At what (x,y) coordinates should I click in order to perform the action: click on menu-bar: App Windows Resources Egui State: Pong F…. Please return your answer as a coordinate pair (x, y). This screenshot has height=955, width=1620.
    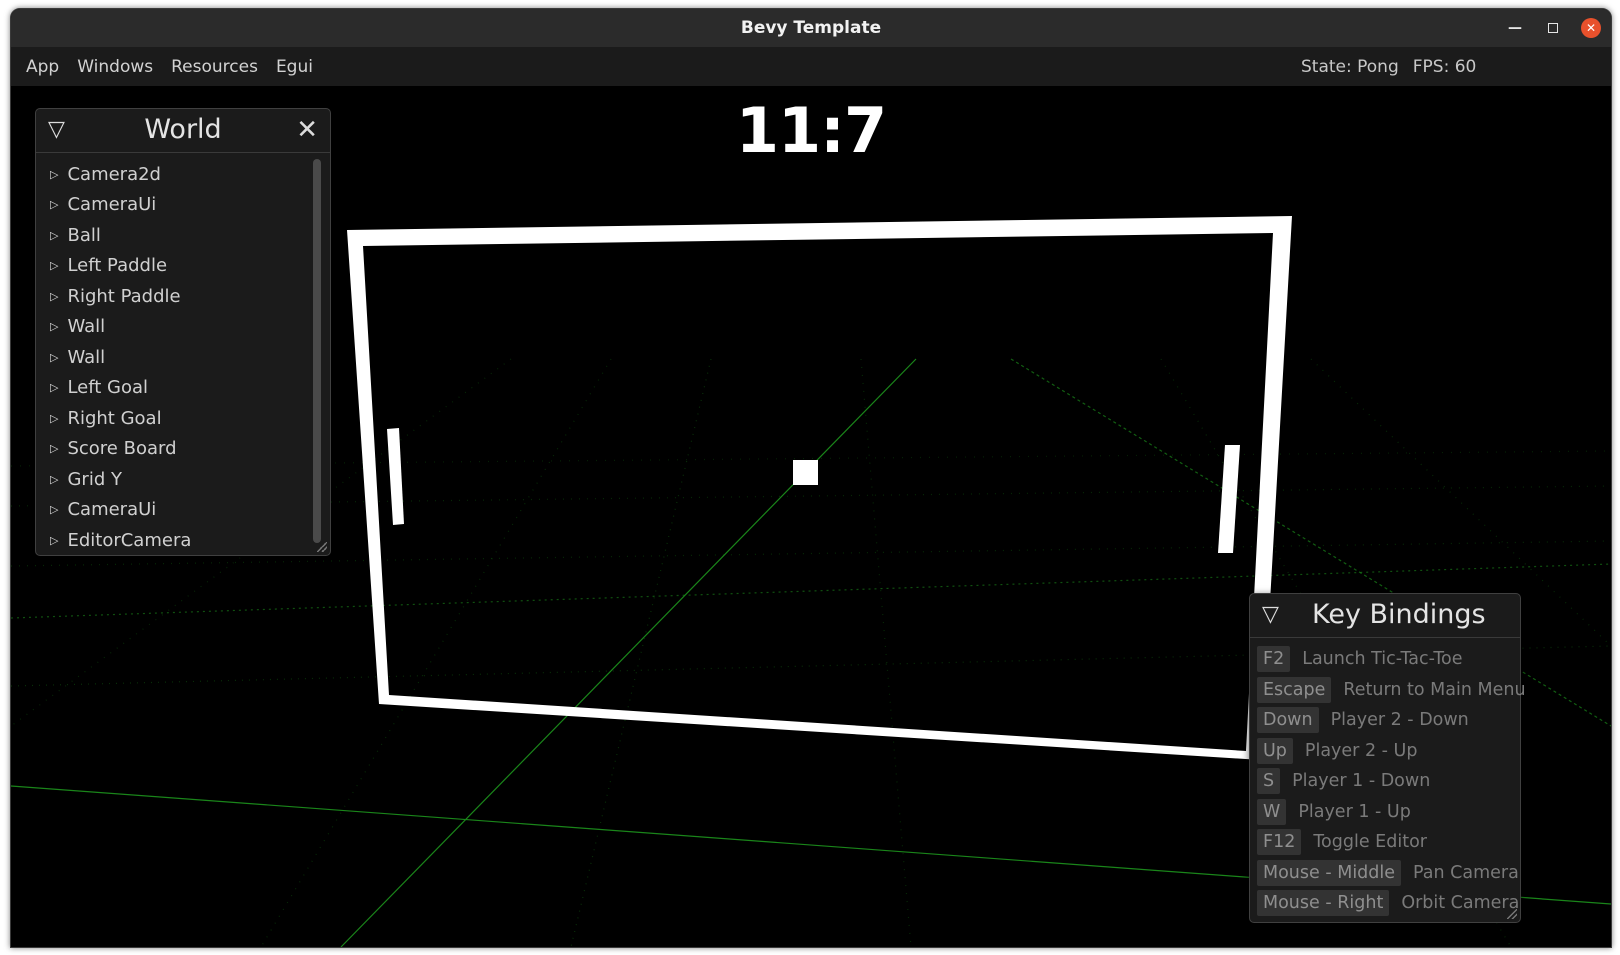
    Looking at the image, I should click on (811, 67).